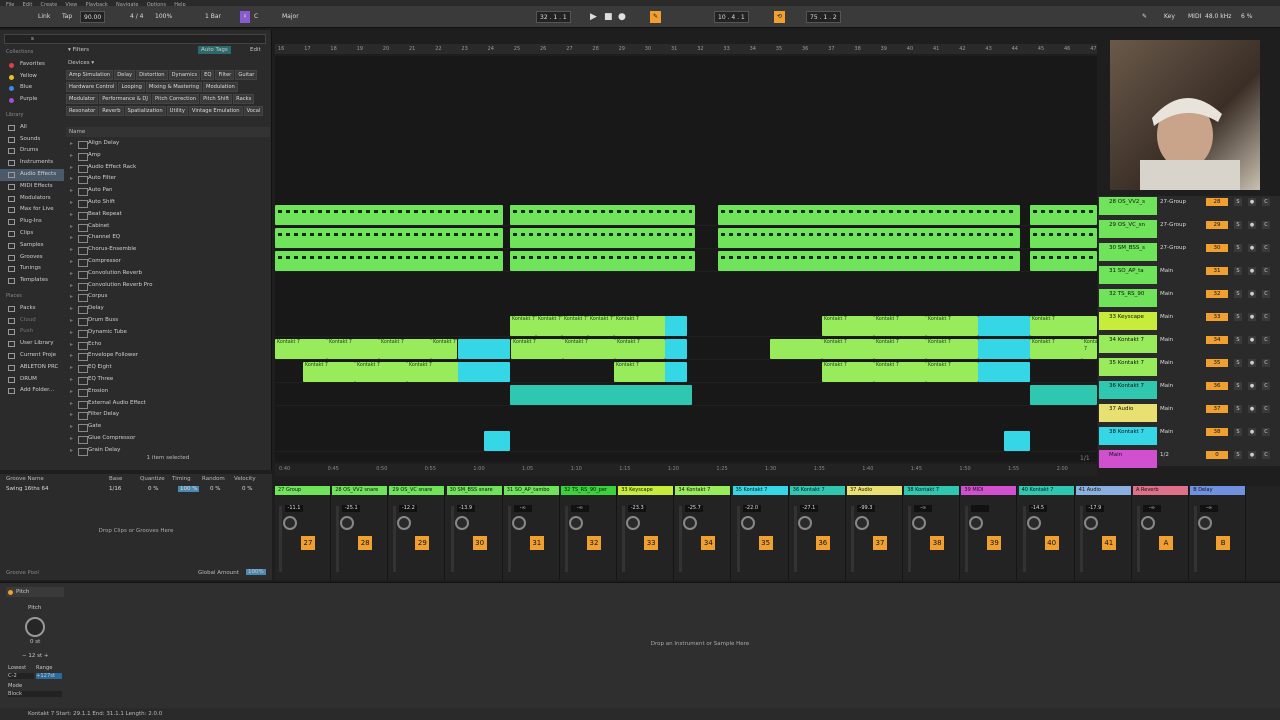 The width and height of the screenshot is (1280, 720). I want to click on overdub-icon: ✎, so click(655, 17).